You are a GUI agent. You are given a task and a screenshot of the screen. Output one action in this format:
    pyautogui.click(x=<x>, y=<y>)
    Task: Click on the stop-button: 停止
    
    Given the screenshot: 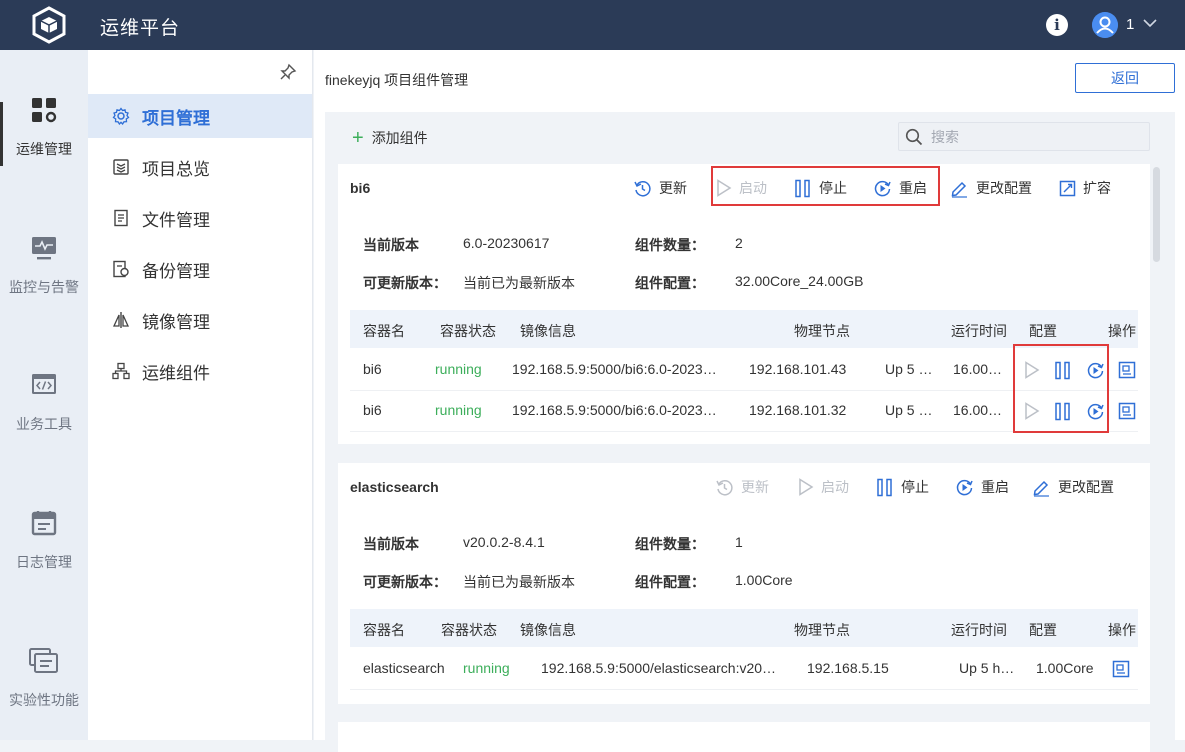 What is the action you would take?
    pyautogui.click(x=902, y=487)
    